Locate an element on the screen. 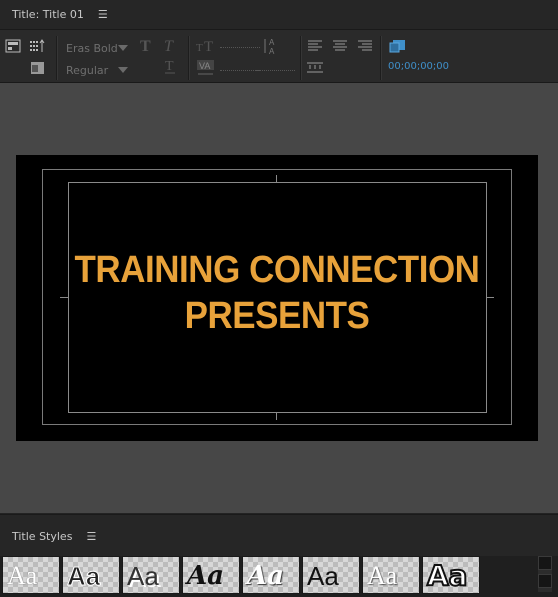 Image resolution: width=558 pixels, height=597 pixels. scroll-down-button is located at coordinates (545, 581).